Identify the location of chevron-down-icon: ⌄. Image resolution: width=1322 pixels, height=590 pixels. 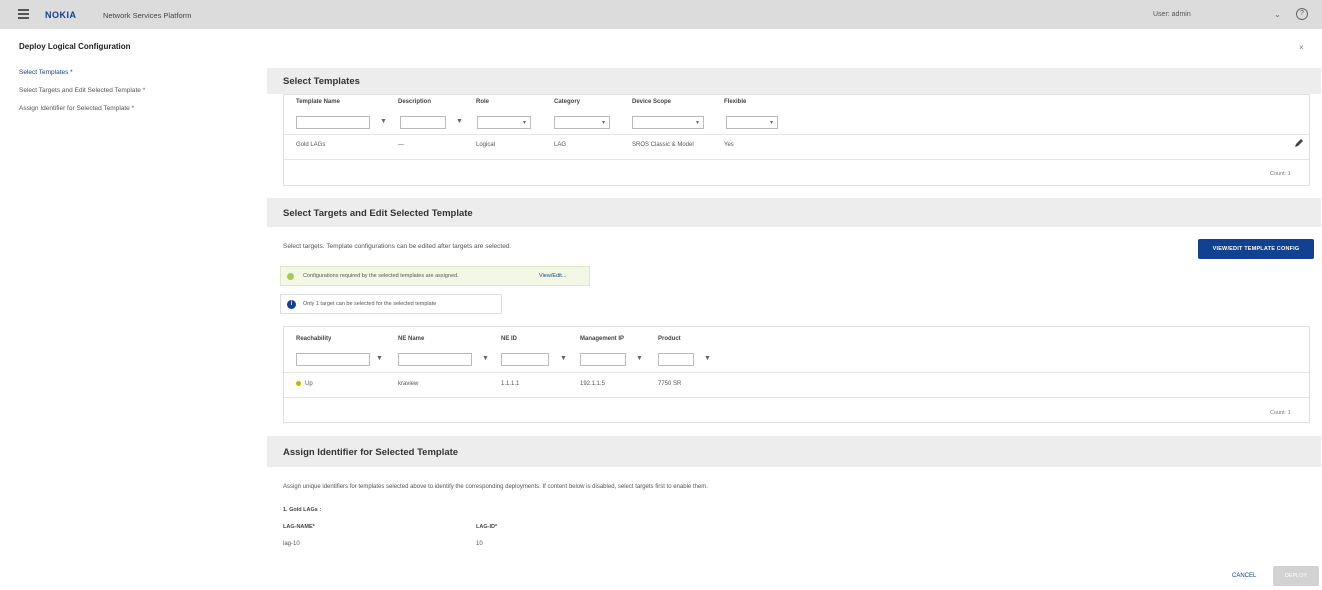
(1277, 14).